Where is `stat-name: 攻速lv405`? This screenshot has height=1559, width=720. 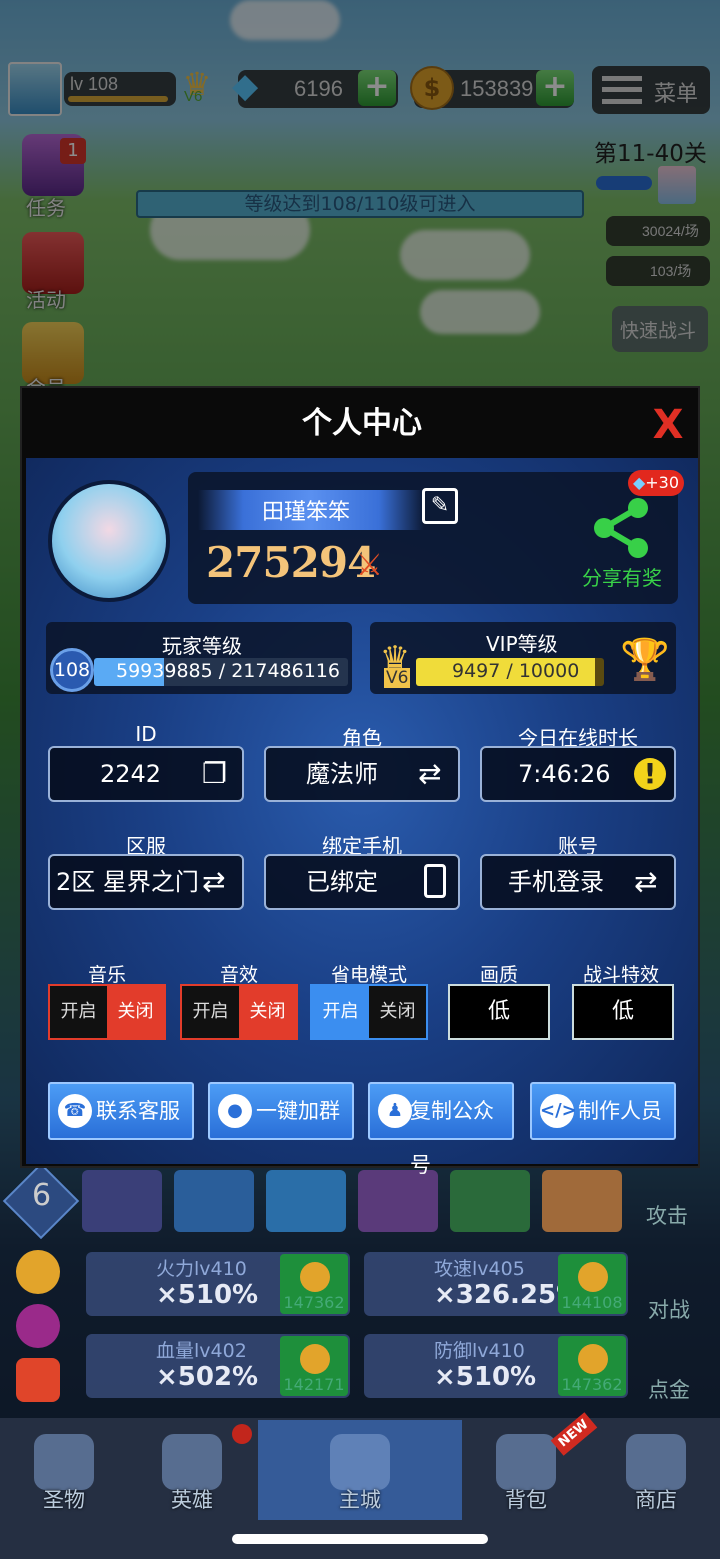 stat-name: 攻速lv405 is located at coordinates (479, 1269).